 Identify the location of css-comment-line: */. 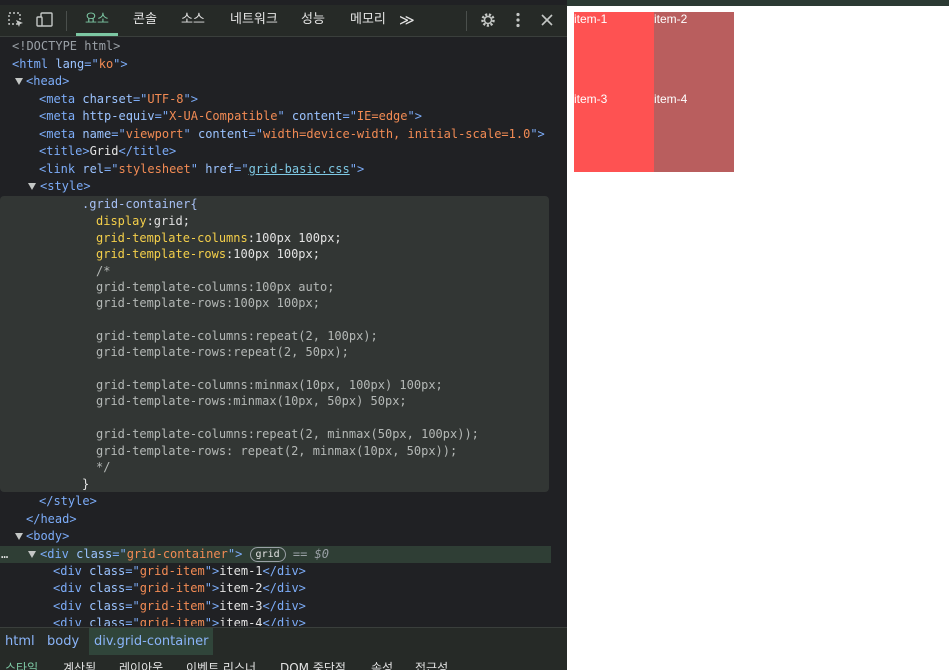
(103, 467).